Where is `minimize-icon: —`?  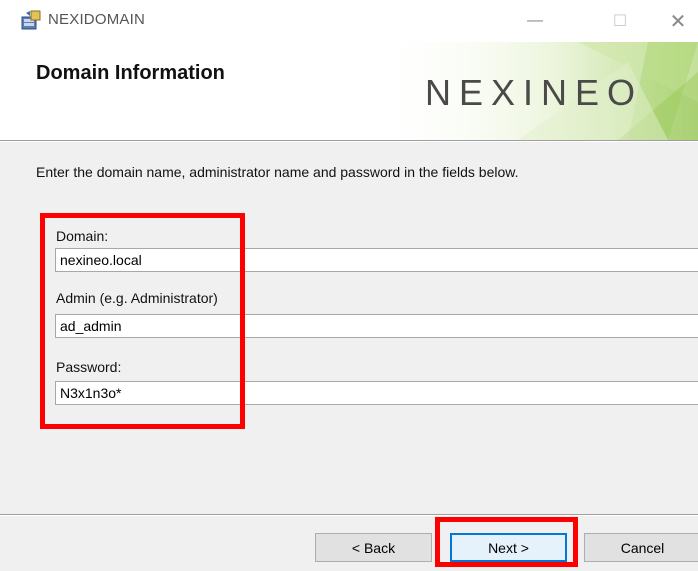
minimize-icon: — is located at coordinates (535, 20).